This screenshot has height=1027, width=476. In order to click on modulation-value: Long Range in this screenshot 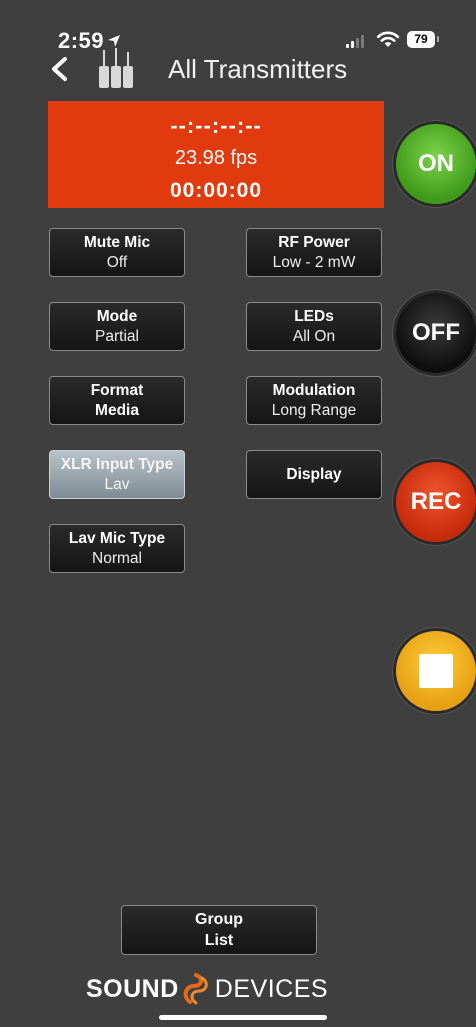, I will do `click(314, 410)`.